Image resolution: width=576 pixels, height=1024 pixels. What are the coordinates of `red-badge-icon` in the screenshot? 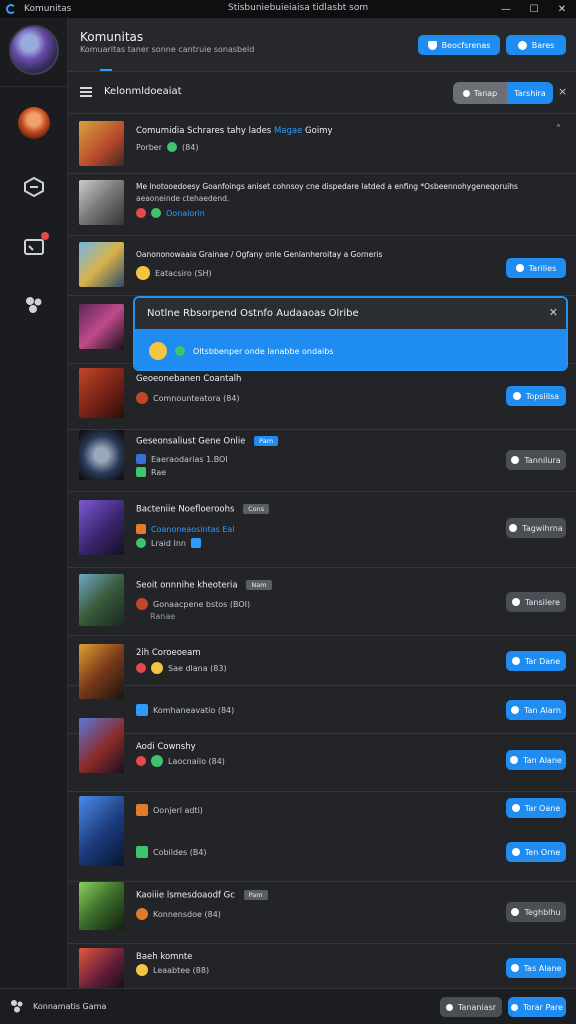 It's located at (141, 213).